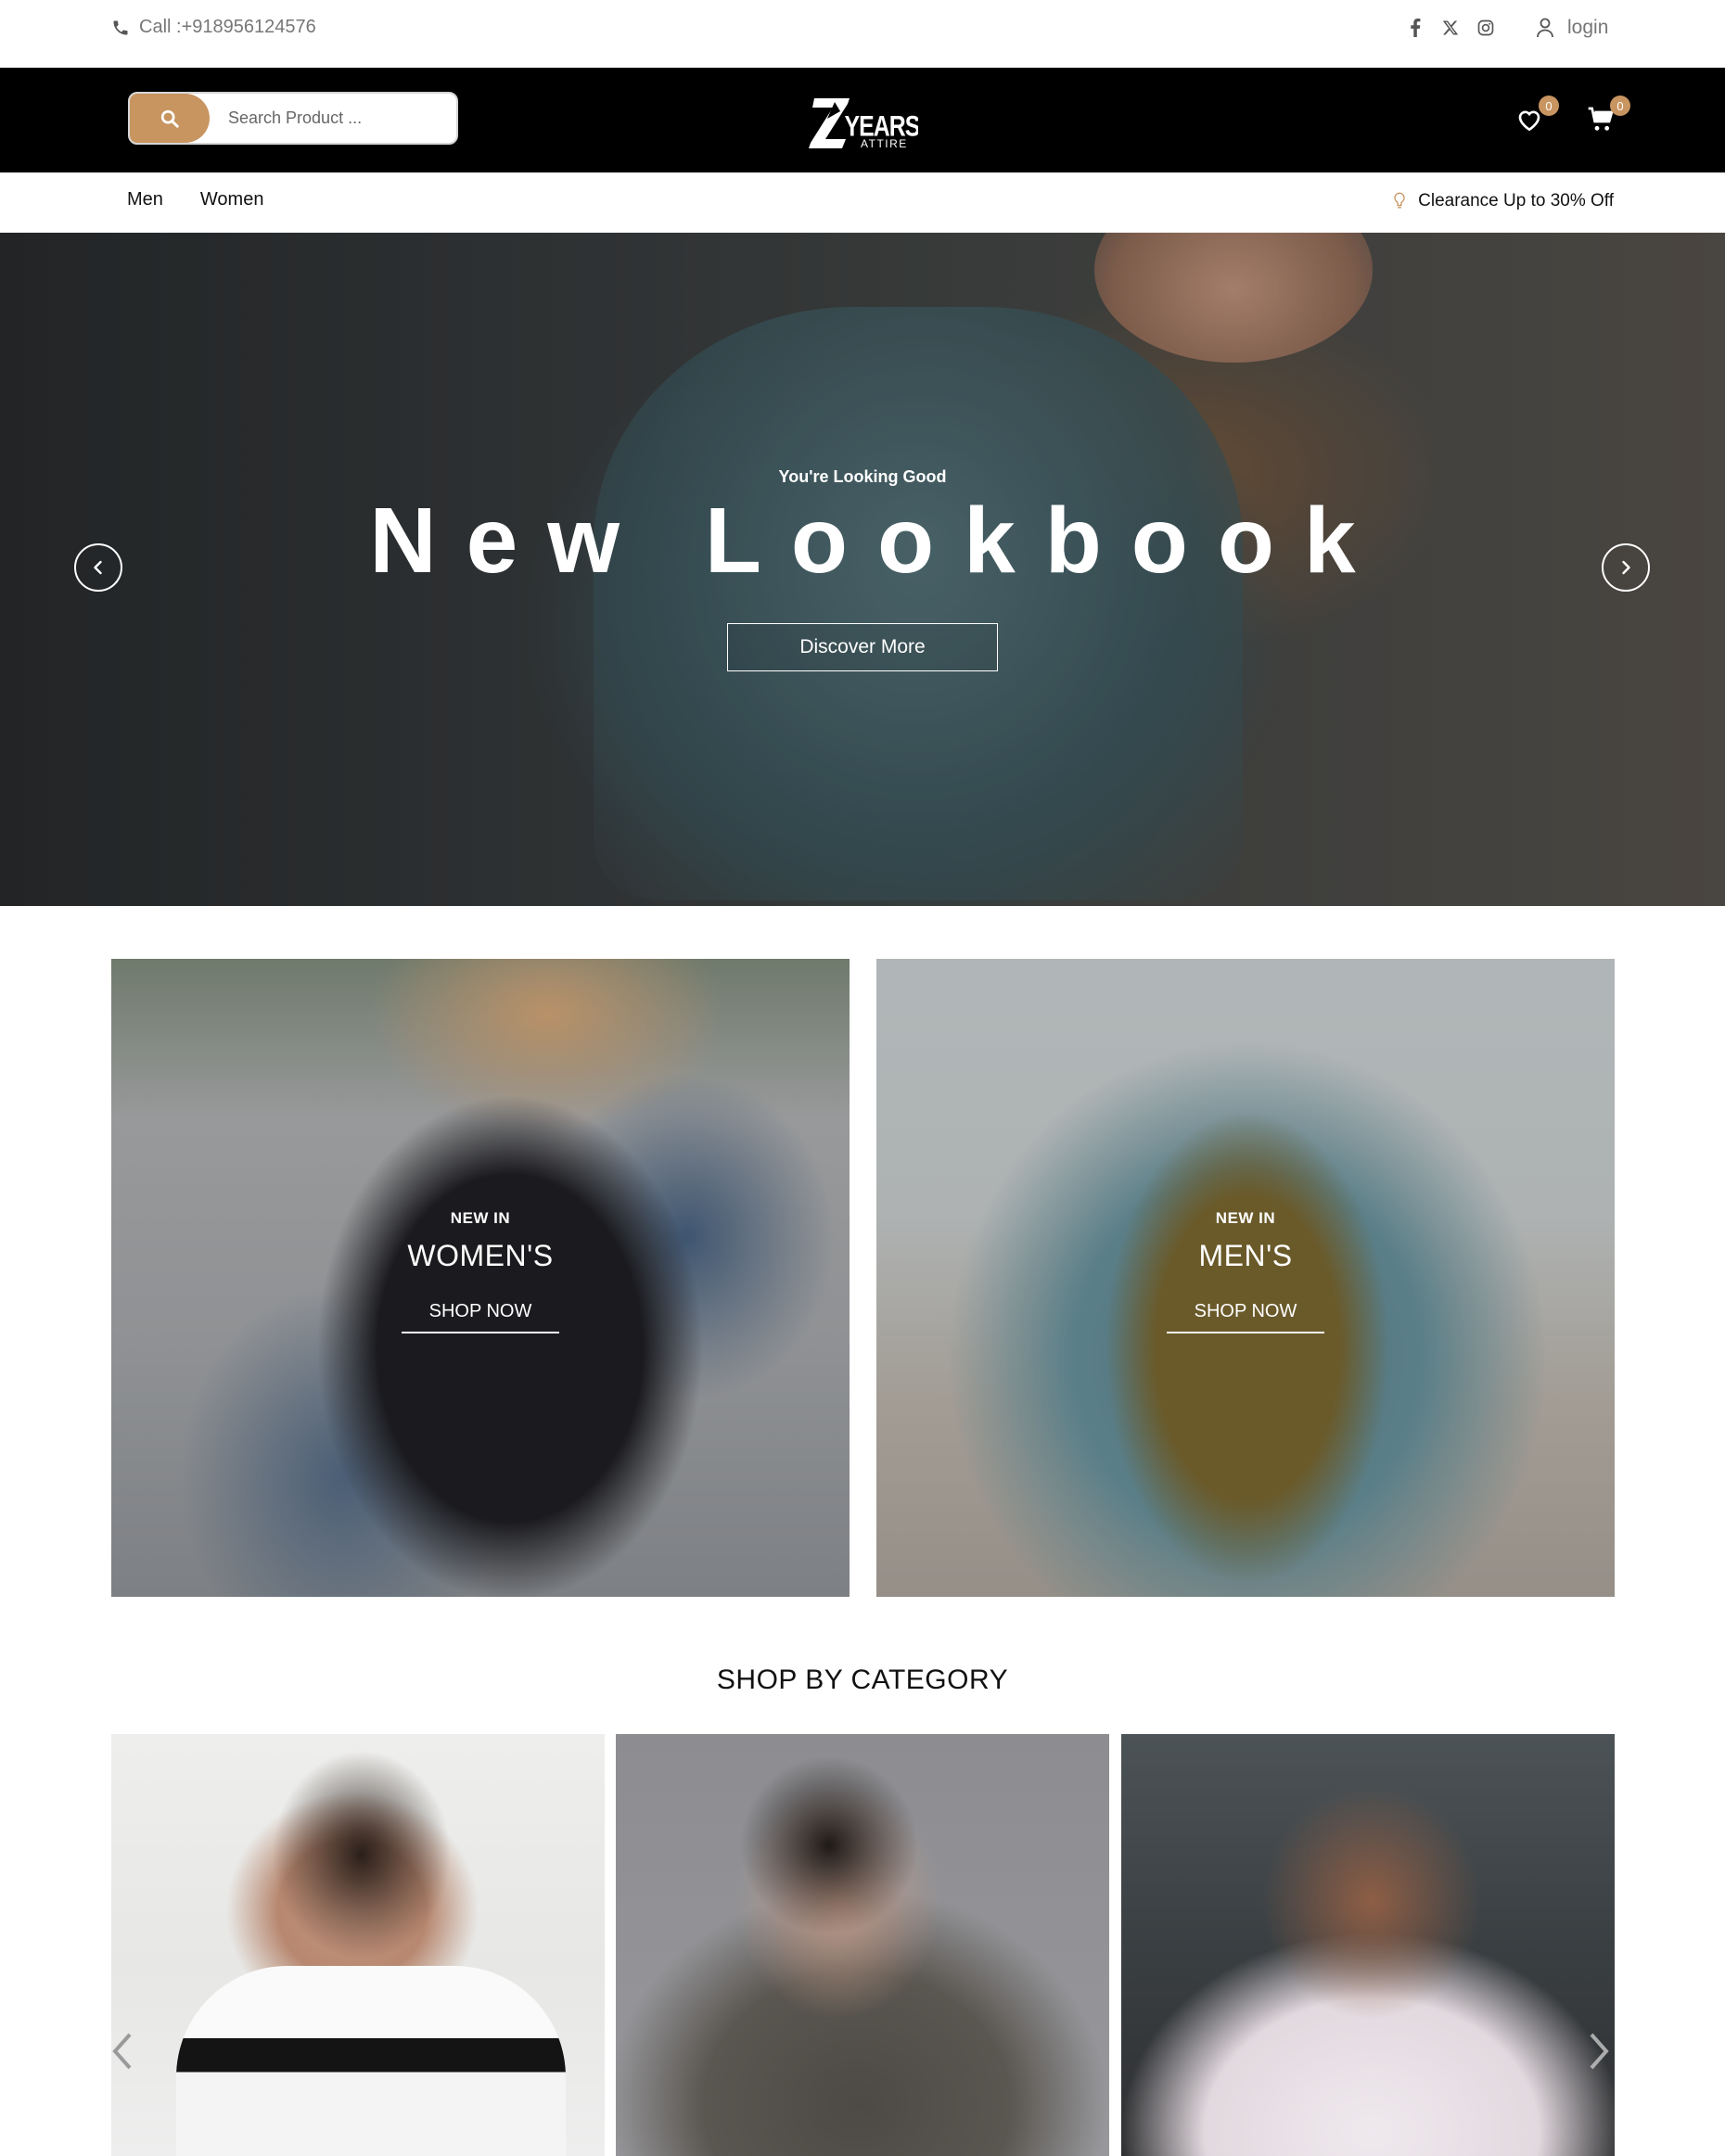  What do you see at coordinates (1245, 1317) in the screenshot?
I see `shop-now-men-link: SHOP NOW` at bounding box center [1245, 1317].